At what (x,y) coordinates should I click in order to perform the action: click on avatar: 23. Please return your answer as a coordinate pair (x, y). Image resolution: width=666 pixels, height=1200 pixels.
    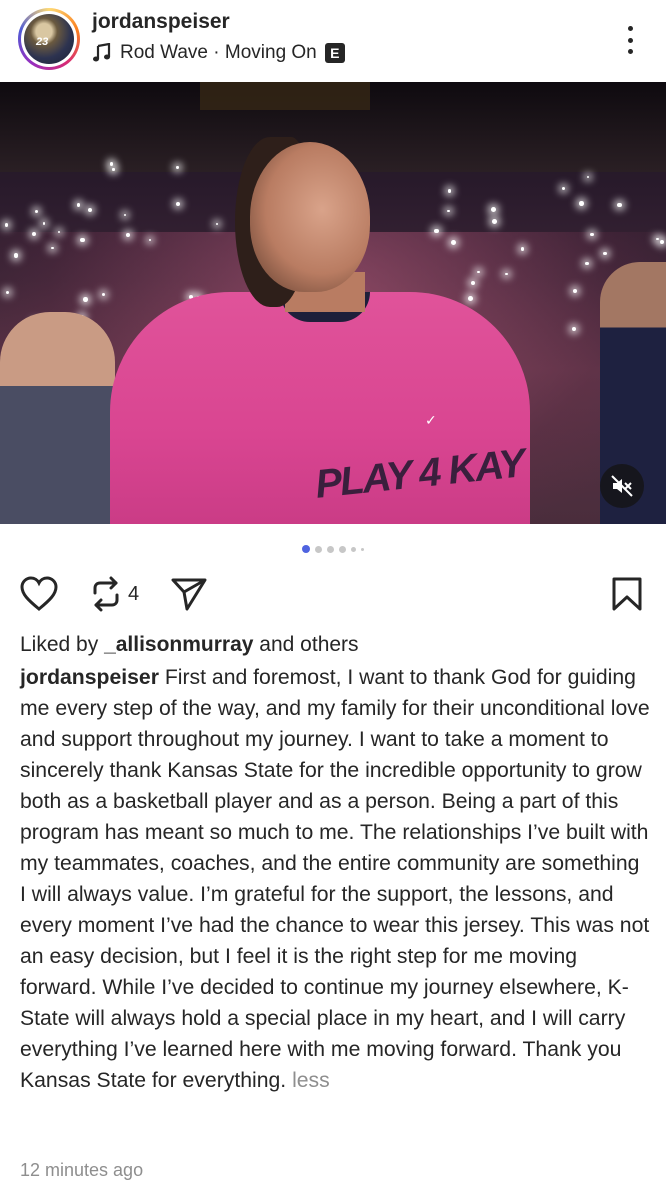
    Looking at the image, I should click on (49, 39).